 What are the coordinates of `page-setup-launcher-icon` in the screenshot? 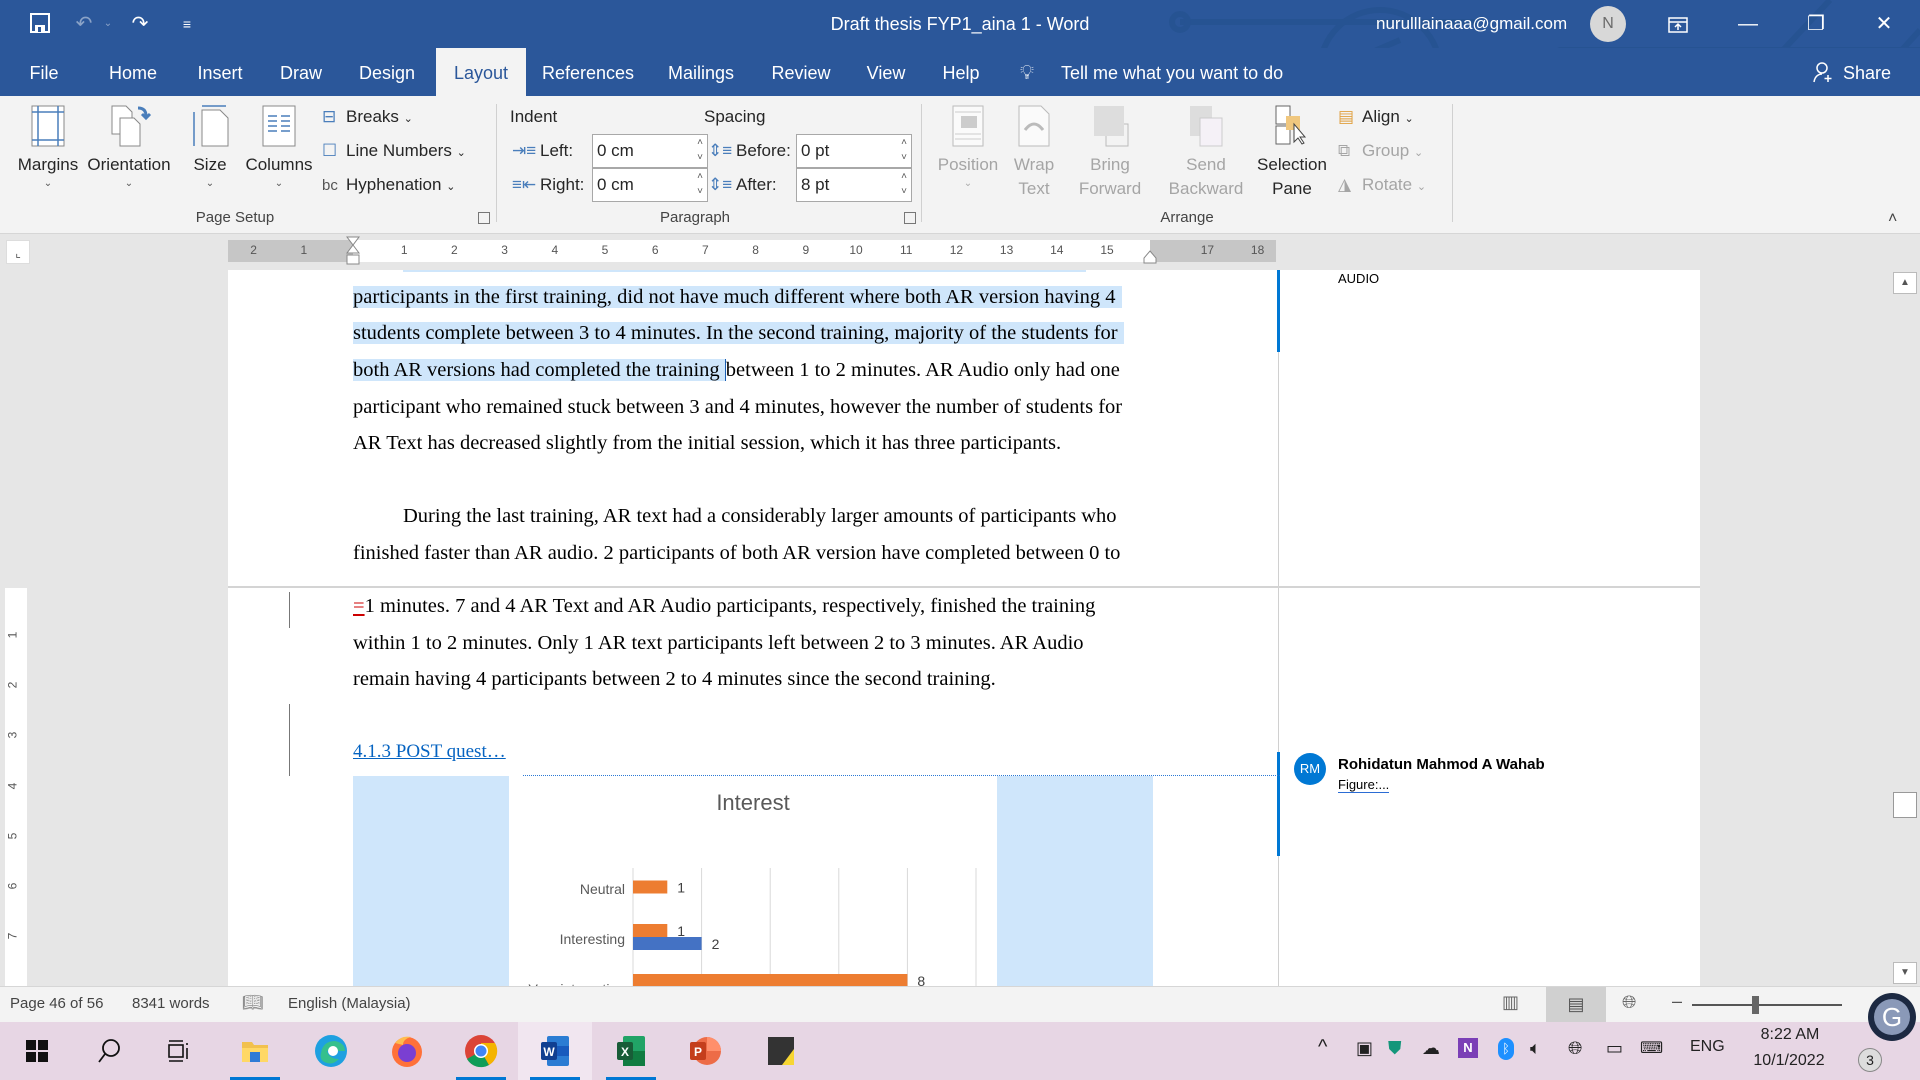 It's located at (484, 218).